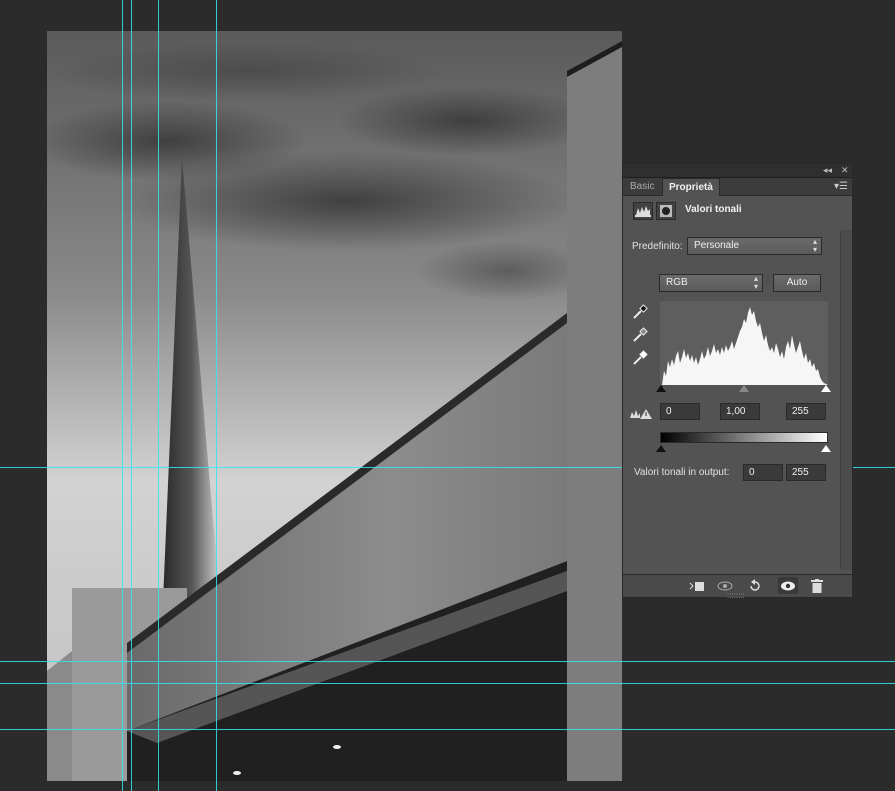 Image resolution: width=895 pixels, height=791 pixels. I want to click on input-gamma-field: 1,00, so click(740, 411).